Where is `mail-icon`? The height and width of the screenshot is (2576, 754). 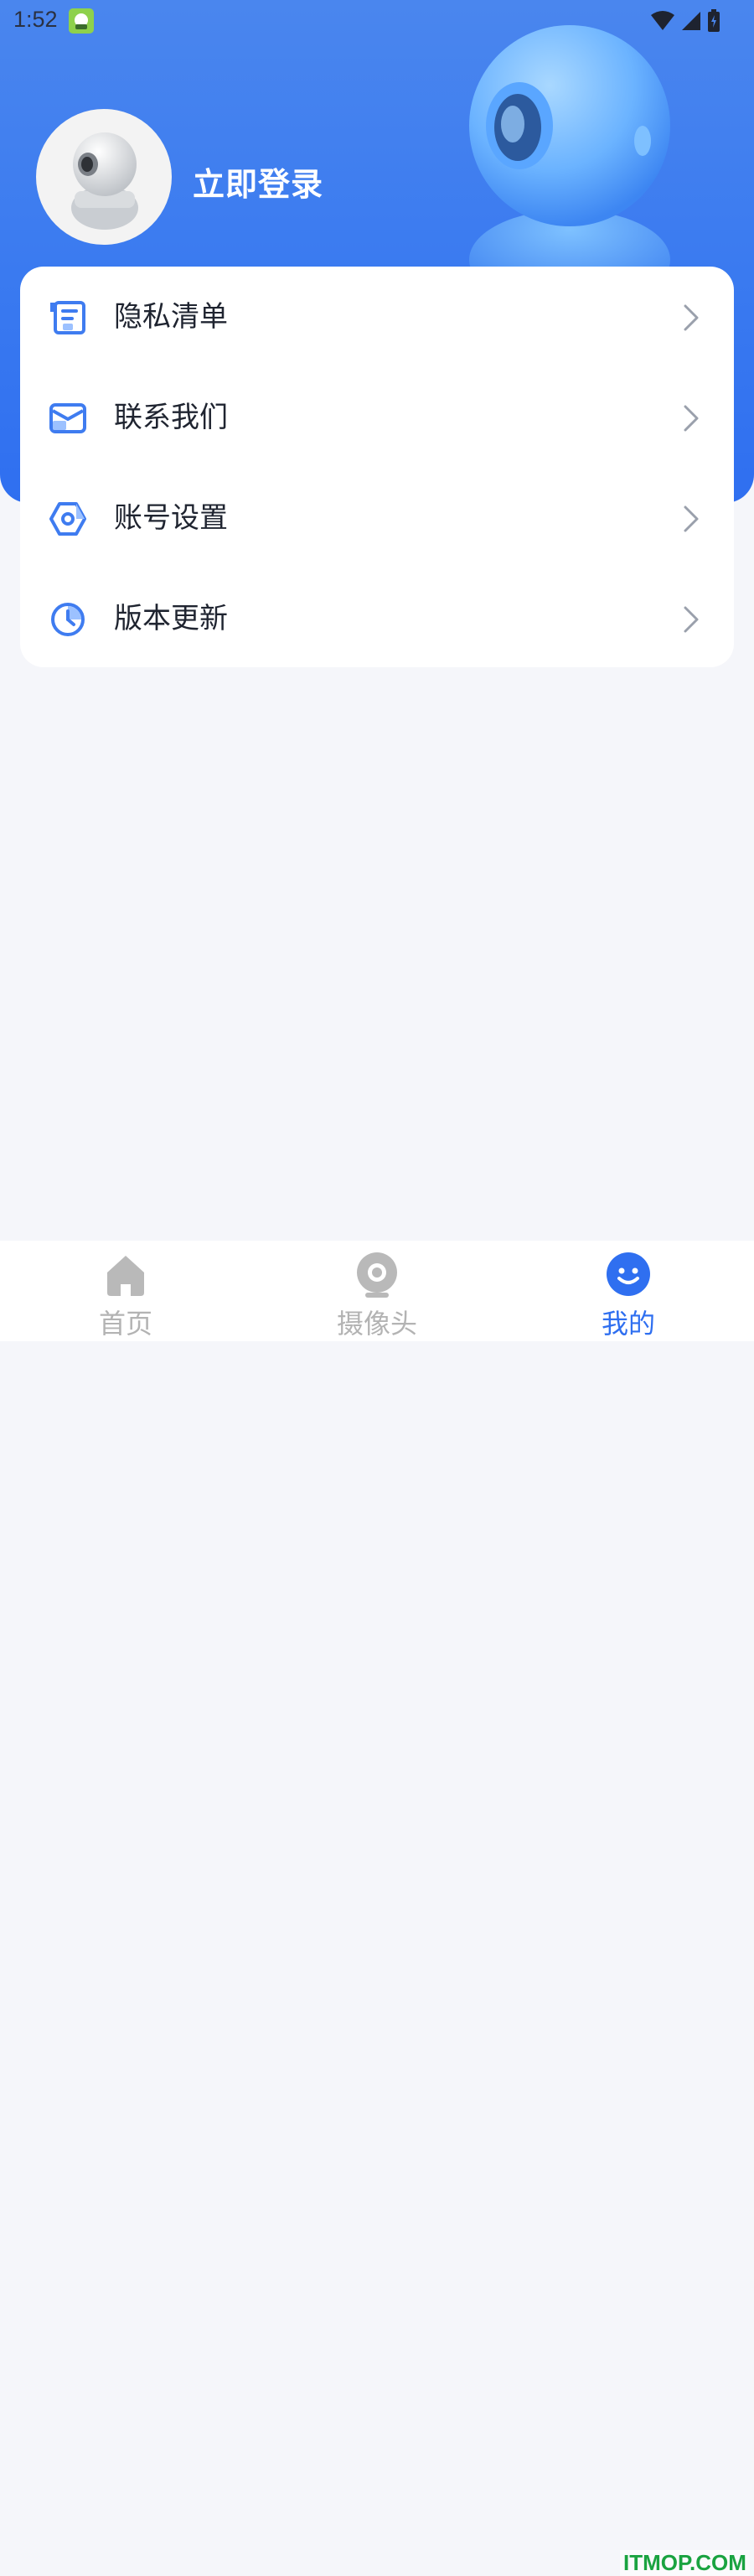
mail-icon is located at coordinates (67, 418).